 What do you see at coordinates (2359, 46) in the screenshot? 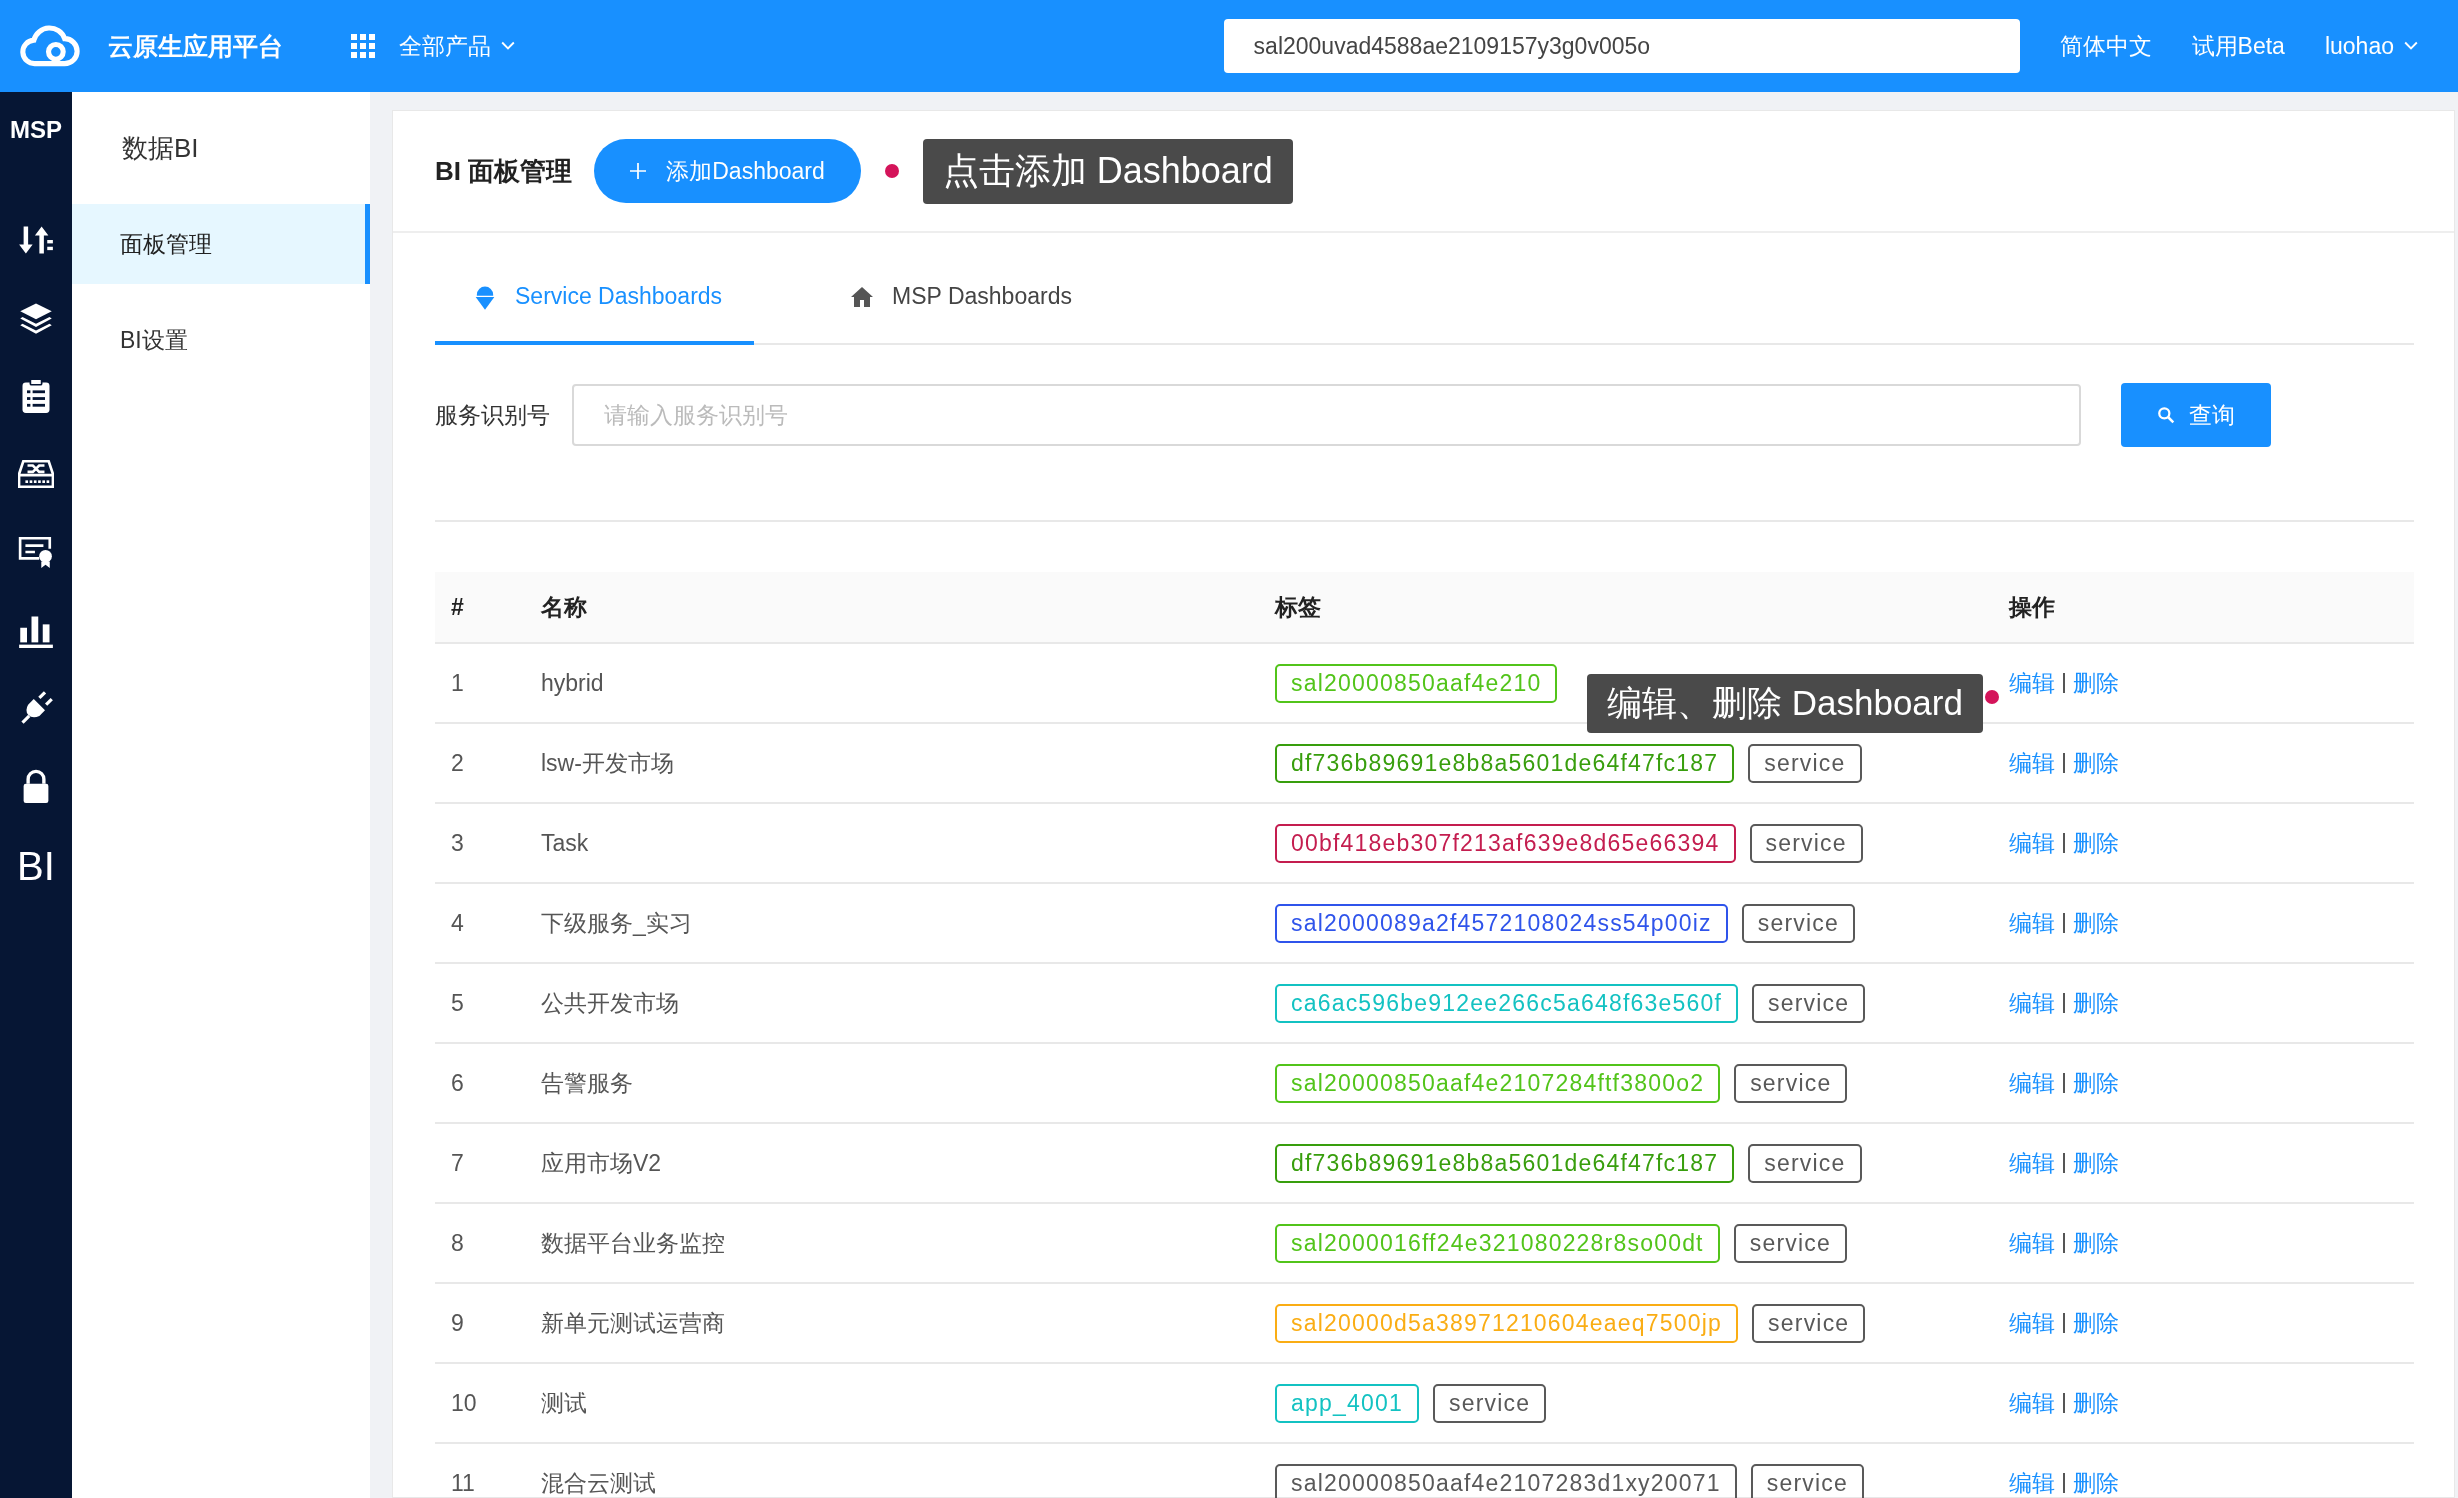
I see `user-menu: luohao` at bounding box center [2359, 46].